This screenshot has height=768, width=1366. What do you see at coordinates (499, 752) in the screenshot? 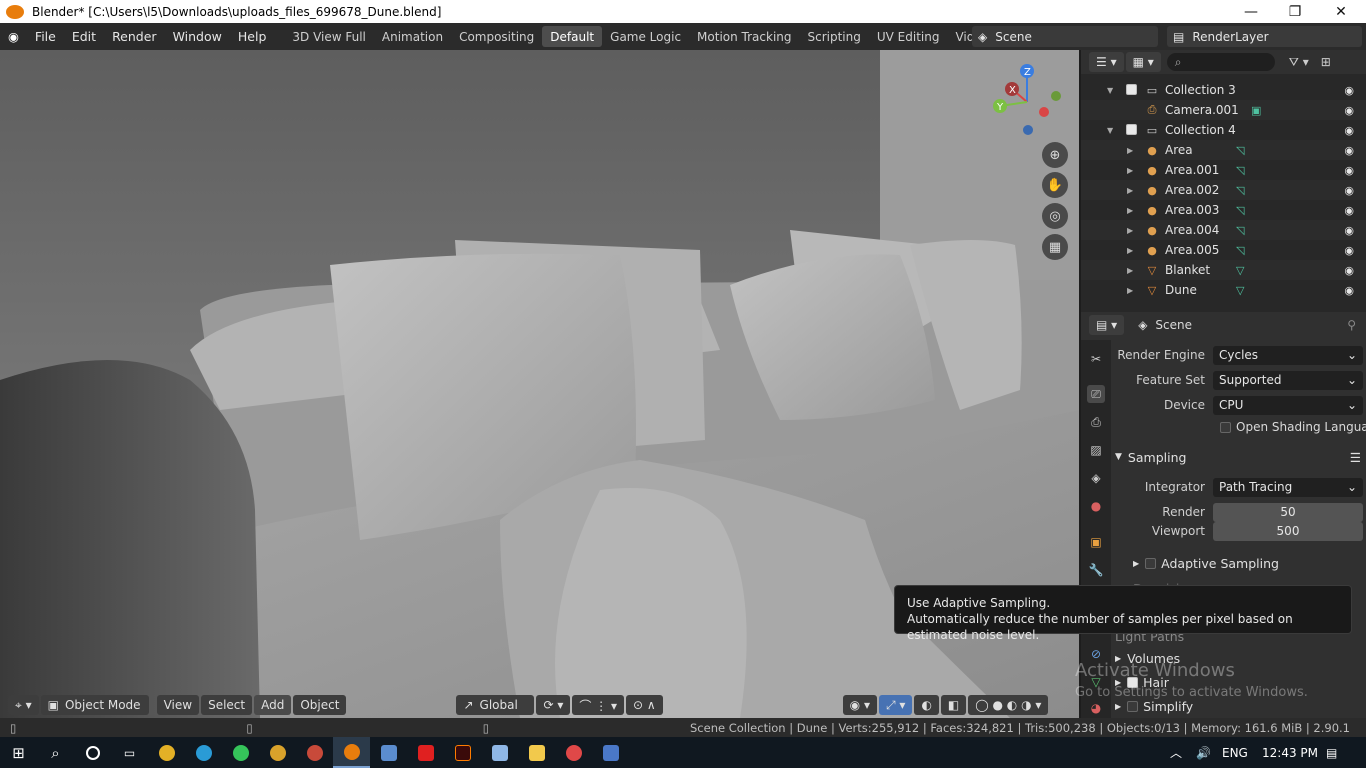
I see `paint-icon` at bounding box center [499, 752].